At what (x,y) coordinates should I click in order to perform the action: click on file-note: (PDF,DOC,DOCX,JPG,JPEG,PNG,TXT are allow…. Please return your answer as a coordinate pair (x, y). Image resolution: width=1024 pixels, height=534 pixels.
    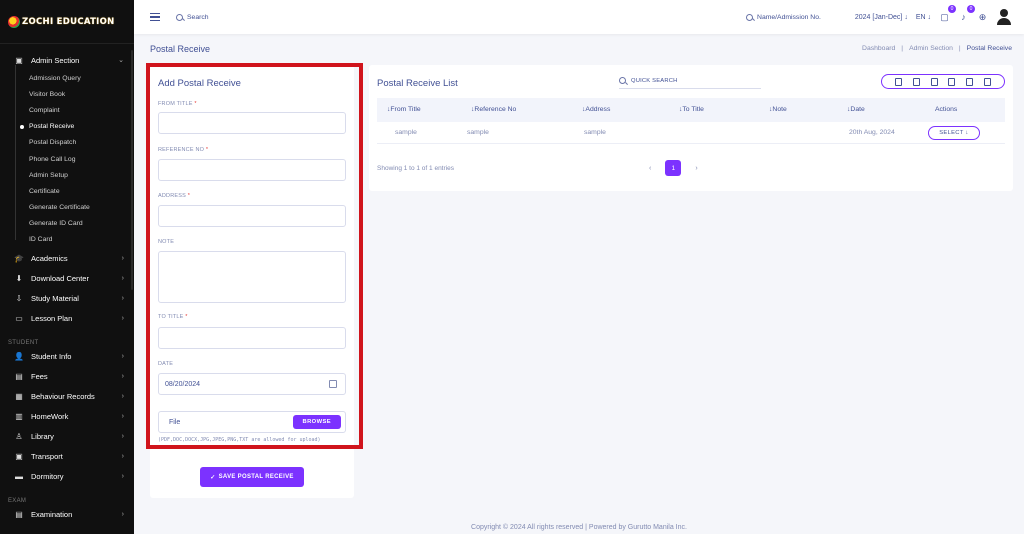
    Looking at the image, I should click on (239, 440).